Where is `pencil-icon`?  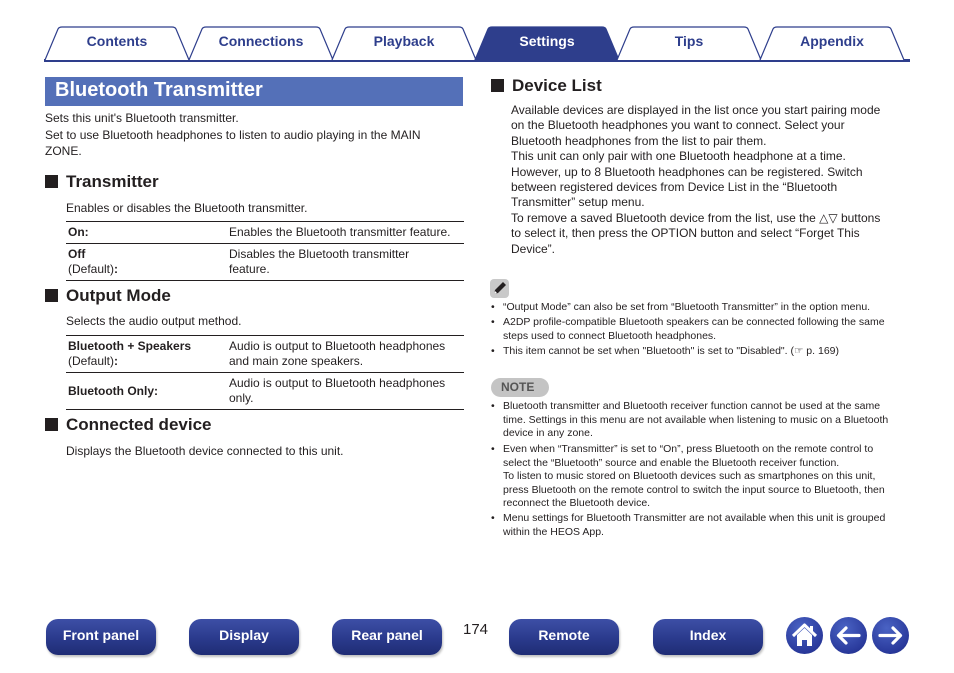 pencil-icon is located at coordinates (499, 288).